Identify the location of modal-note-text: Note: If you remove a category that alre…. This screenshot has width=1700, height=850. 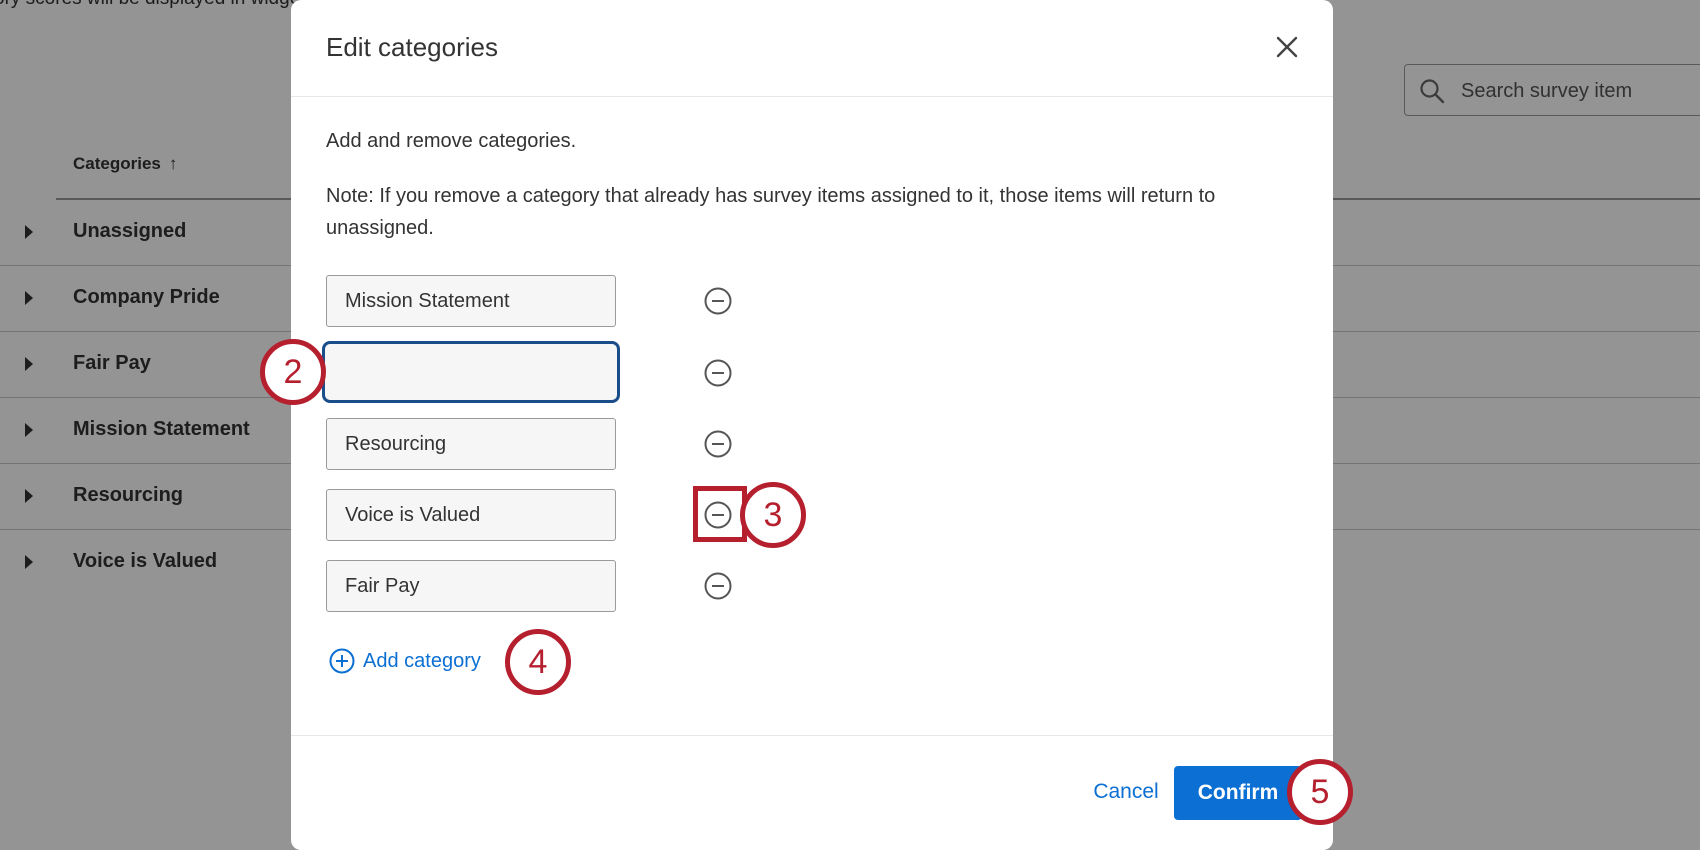
(771, 212).